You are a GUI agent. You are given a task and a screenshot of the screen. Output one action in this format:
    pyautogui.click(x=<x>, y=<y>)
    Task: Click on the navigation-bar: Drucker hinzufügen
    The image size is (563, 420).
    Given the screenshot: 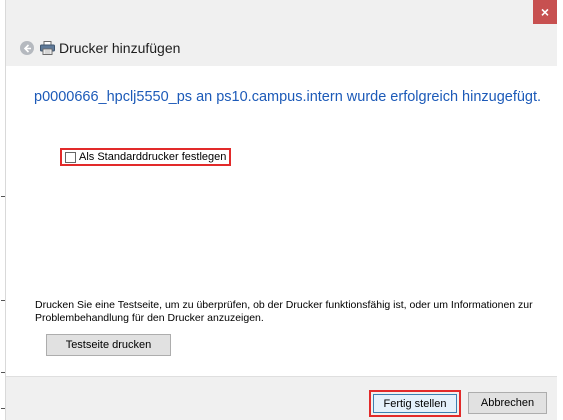 What is the action you would take?
    pyautogui.click(x=281, y=48)
    